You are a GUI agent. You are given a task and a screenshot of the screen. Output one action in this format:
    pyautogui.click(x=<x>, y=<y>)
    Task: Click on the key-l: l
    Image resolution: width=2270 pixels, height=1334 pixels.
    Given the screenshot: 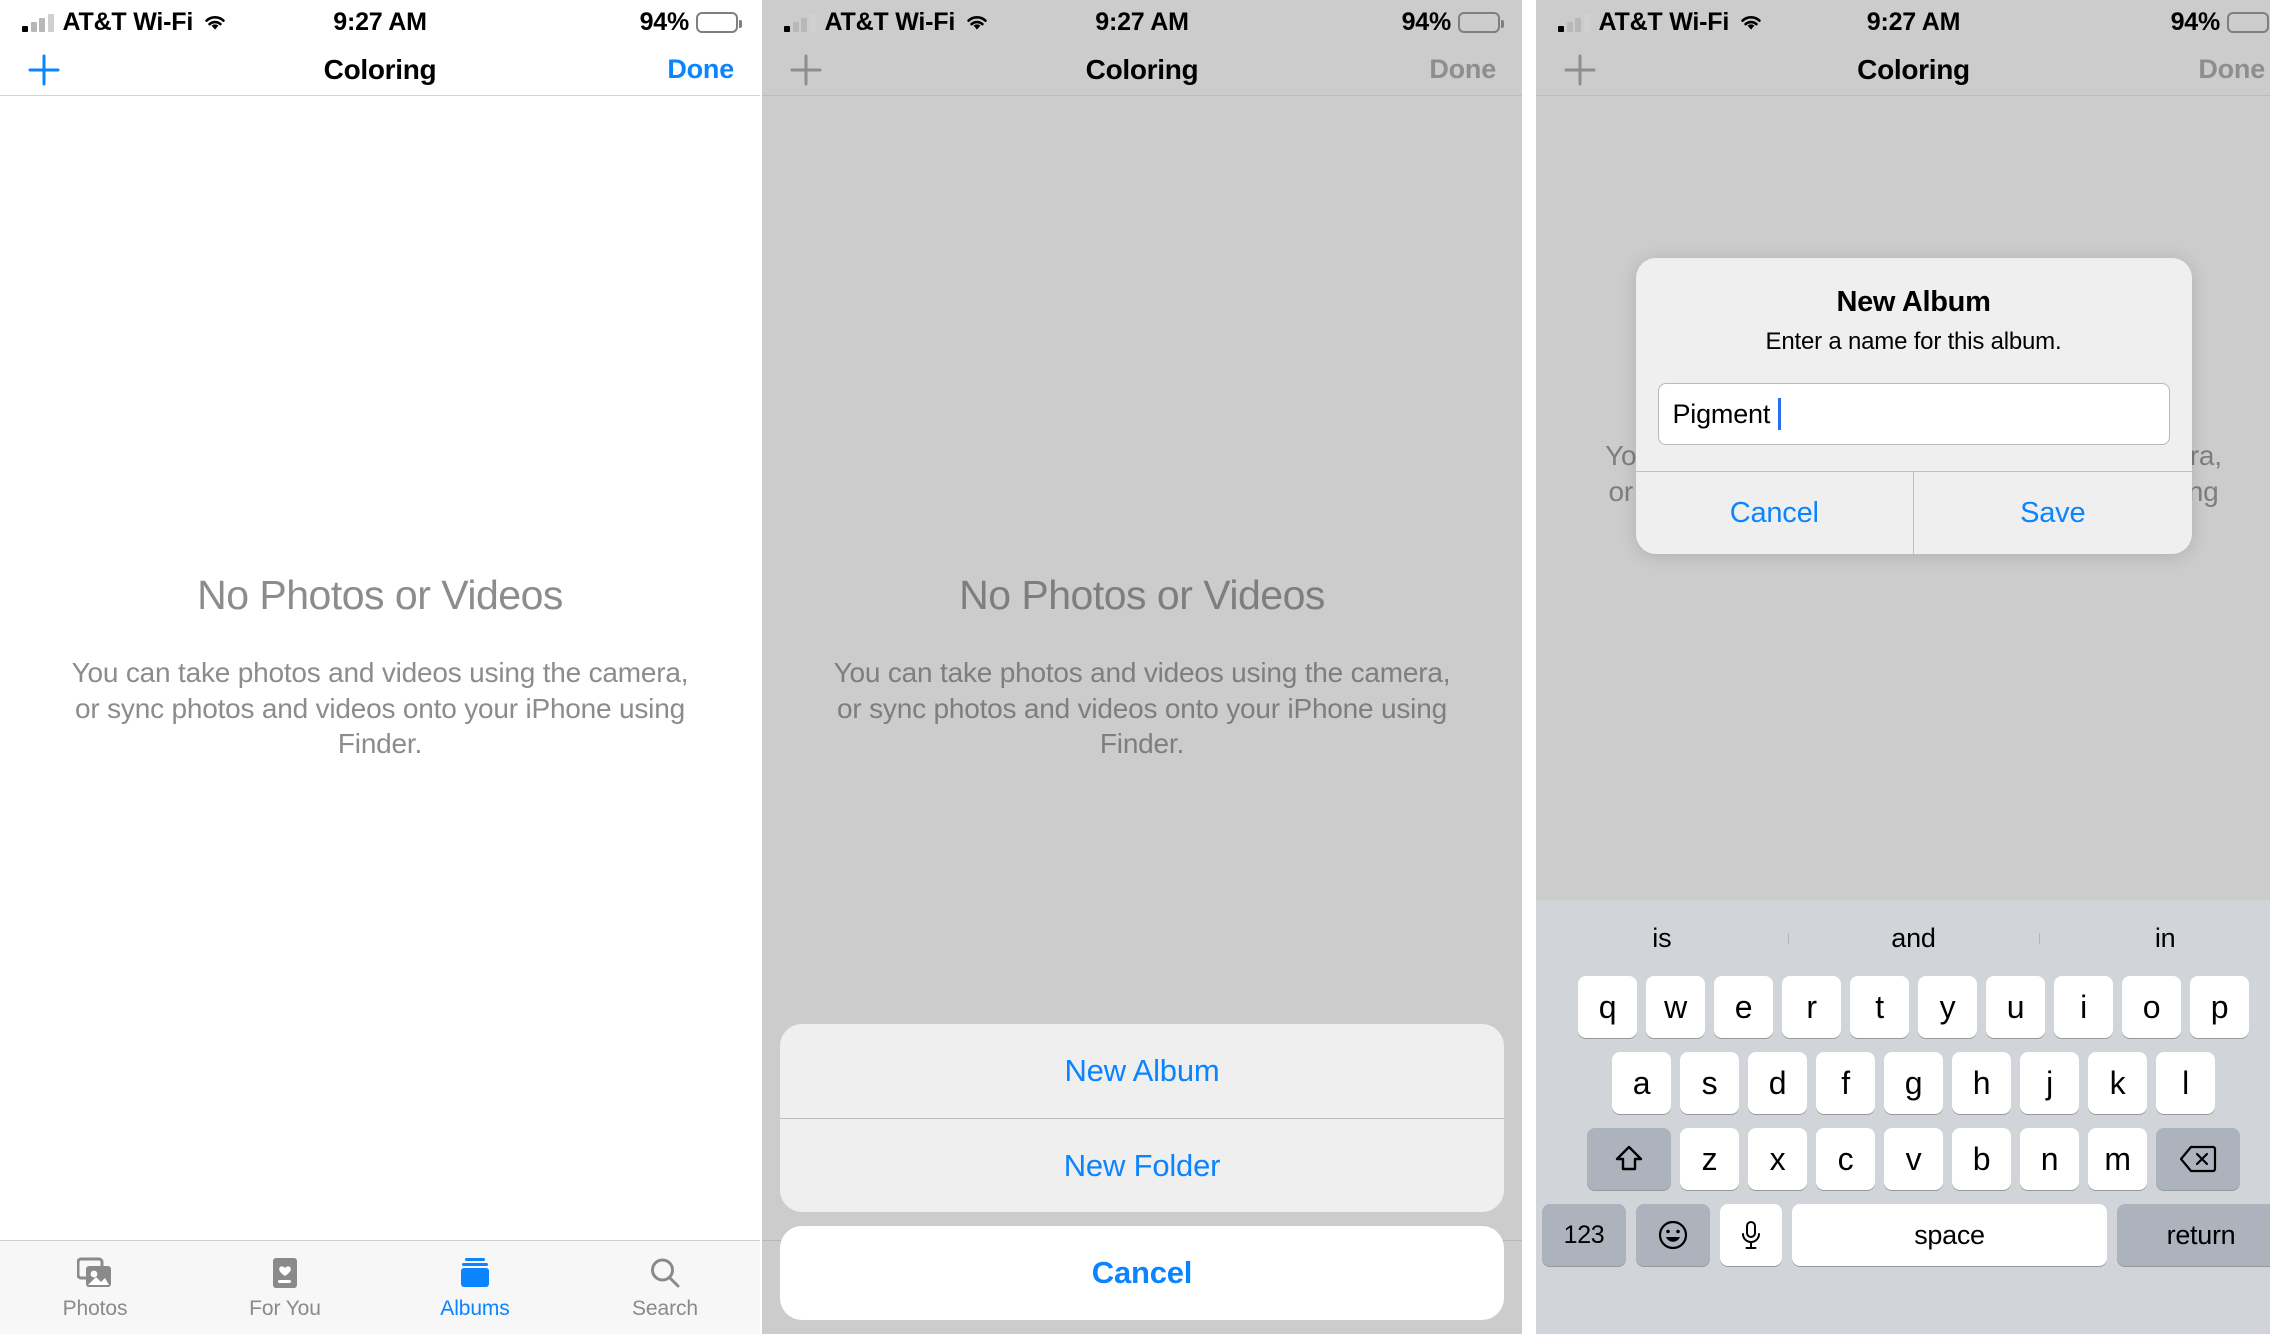 What is the action you would take?
    pyautogui.click(x=2185, y=1083)
    